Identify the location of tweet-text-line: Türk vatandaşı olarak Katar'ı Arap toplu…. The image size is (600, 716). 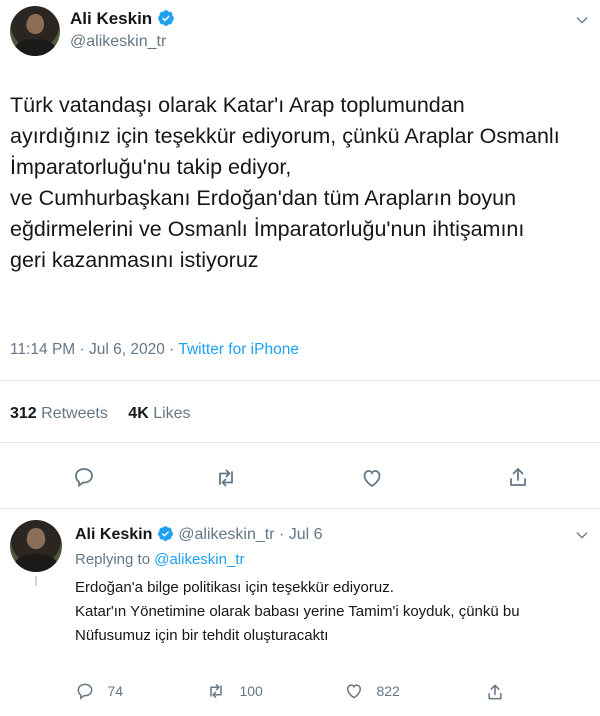
(237, 105).